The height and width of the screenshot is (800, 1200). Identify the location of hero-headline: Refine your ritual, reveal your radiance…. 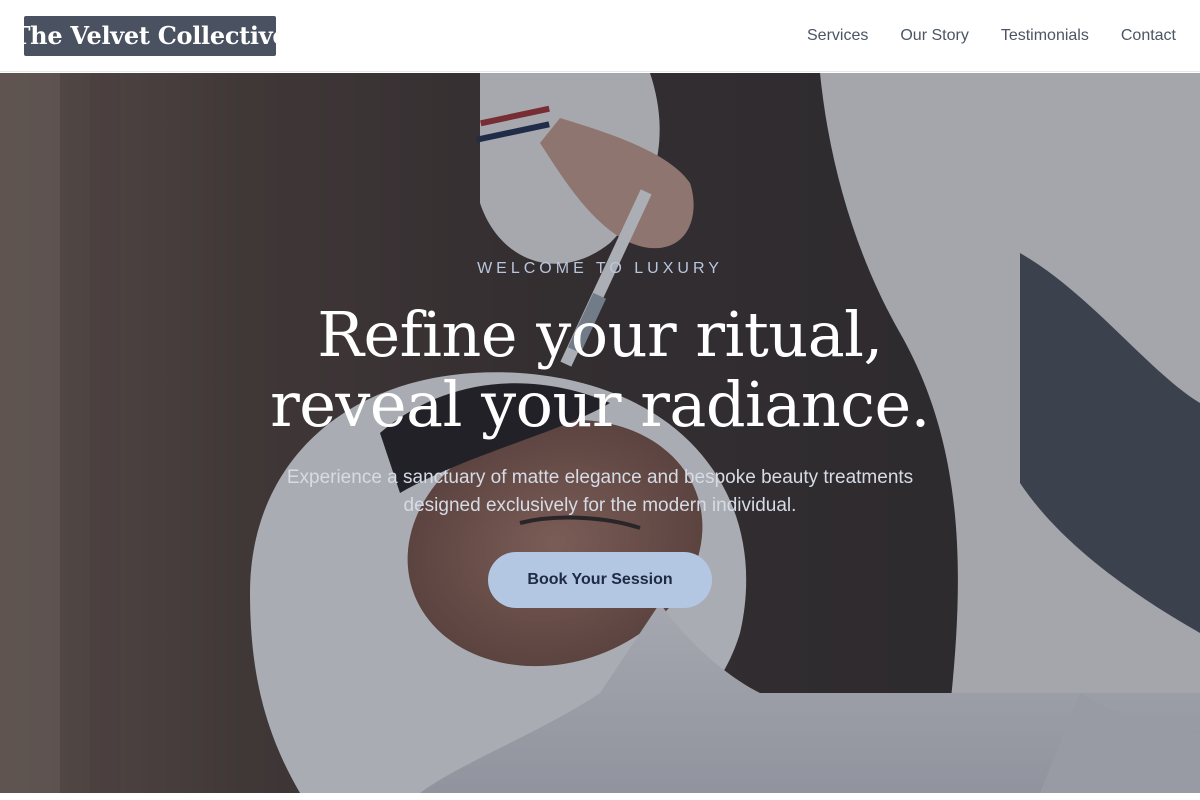
(600, 370).